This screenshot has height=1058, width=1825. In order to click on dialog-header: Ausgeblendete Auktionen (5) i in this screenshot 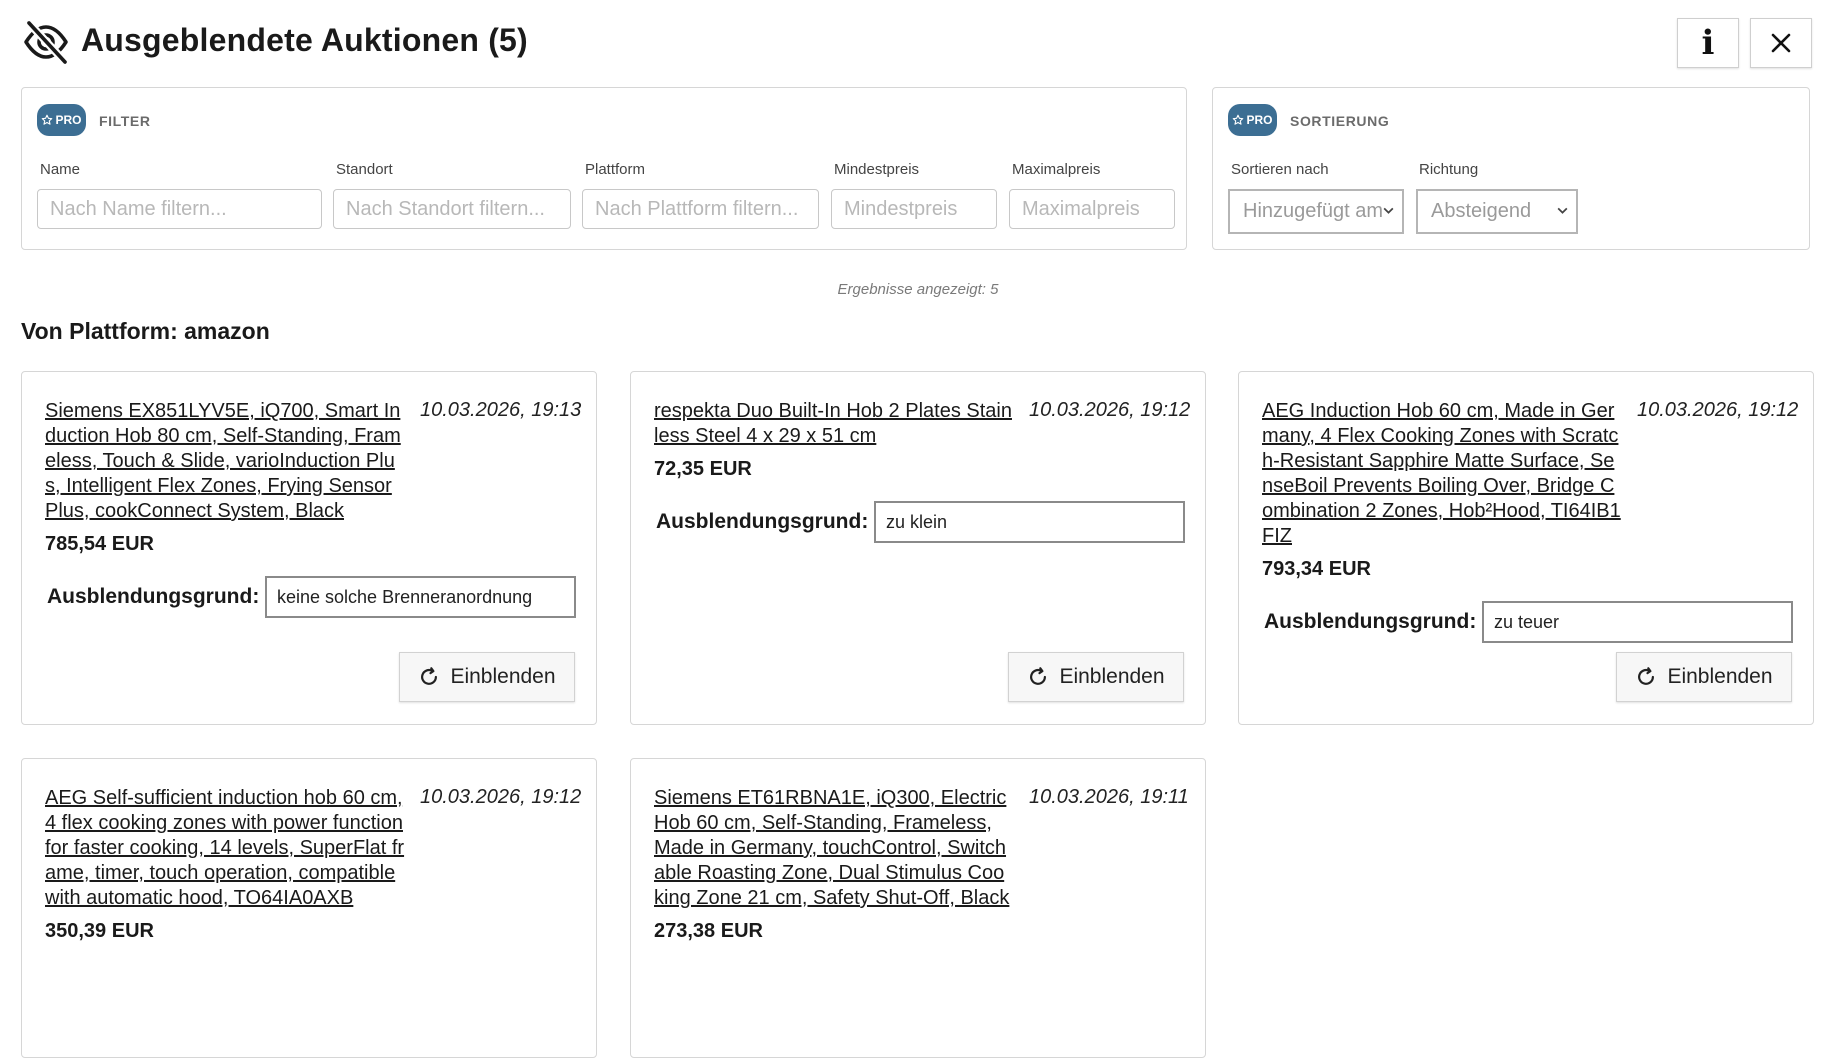, I will do `click(912, 43)`.